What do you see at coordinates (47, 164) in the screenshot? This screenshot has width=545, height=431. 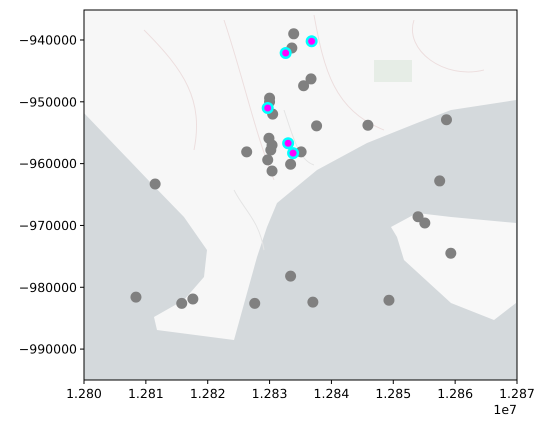 I see `tick-label: −960000` at bounding box center [47, 164].